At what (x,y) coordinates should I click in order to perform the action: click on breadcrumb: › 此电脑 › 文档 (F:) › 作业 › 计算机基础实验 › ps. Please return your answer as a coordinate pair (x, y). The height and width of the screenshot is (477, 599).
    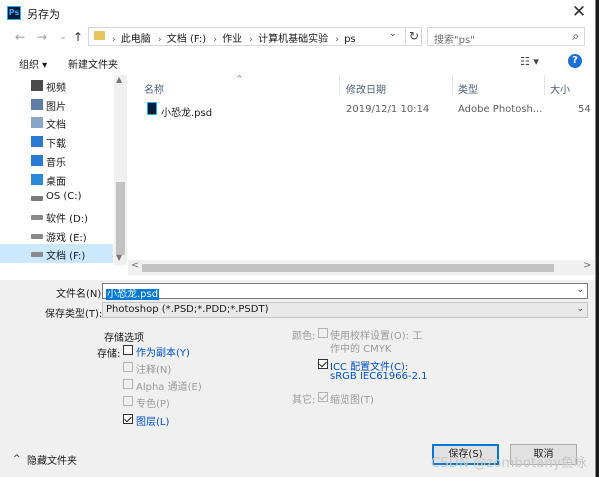
    Looking at the image, I should click on (234, 37).